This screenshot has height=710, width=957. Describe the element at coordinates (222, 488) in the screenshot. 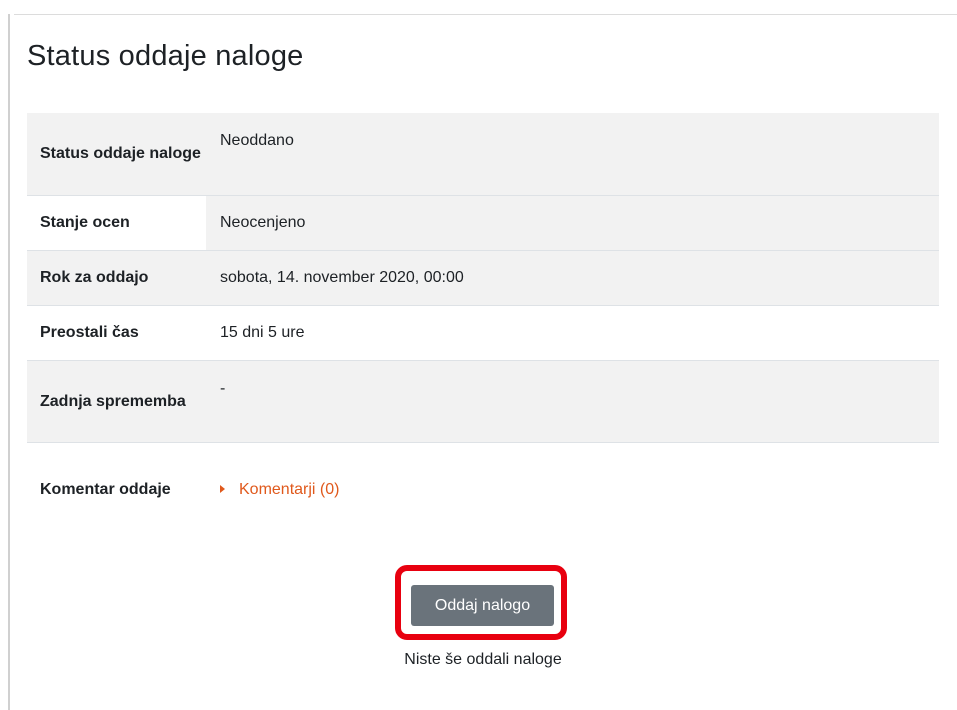

I see `caret-right-icon` at that location.